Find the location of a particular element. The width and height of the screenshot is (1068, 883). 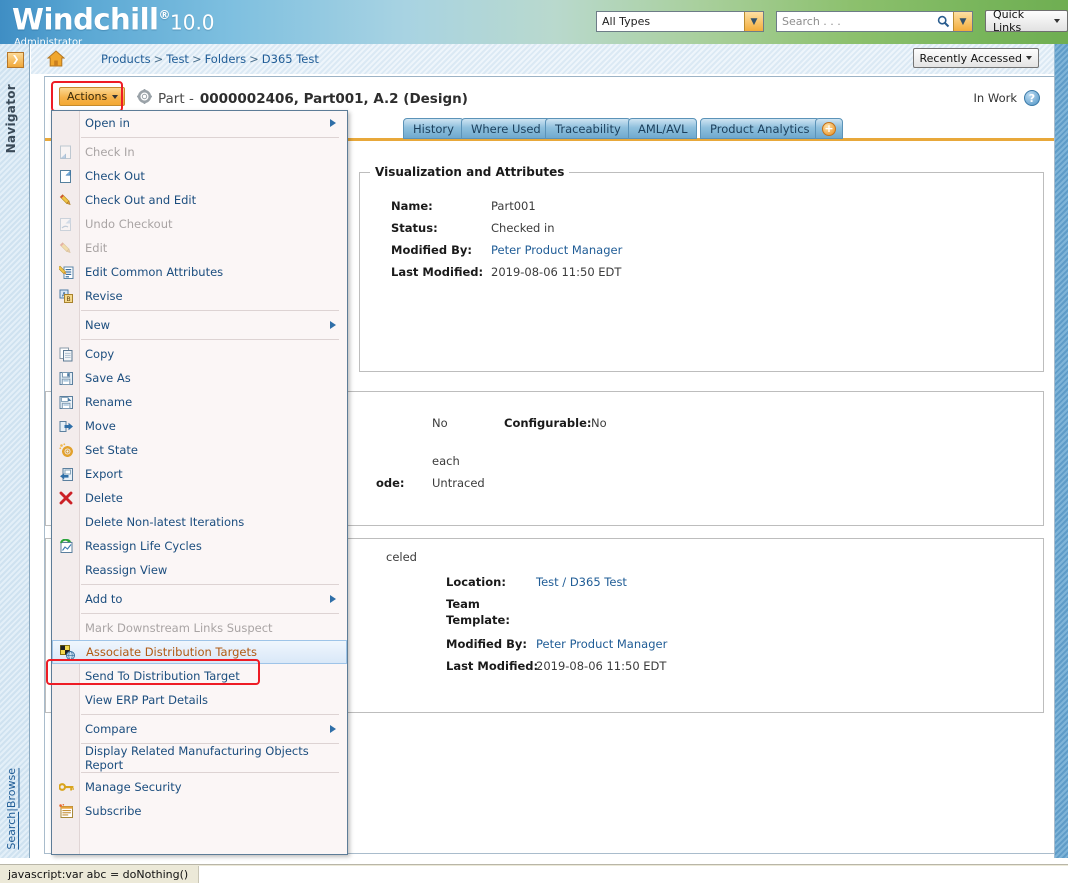

menu-item-set-state: Set State is located at coordinates (199, 450).